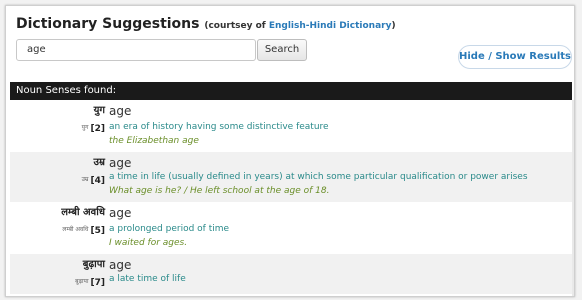 The height and width of the screenshot is (300, 582). Describe the element at coordinates (83, 212) in the screenshot. I see `hindi-word: लम्बी अवधि` at that location.